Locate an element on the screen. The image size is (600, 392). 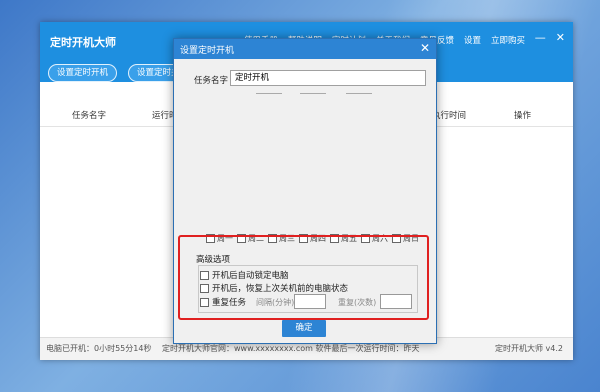
status-uptime: 电脑已开机：0小时55分14秒 is located at coordinates (99, 348).